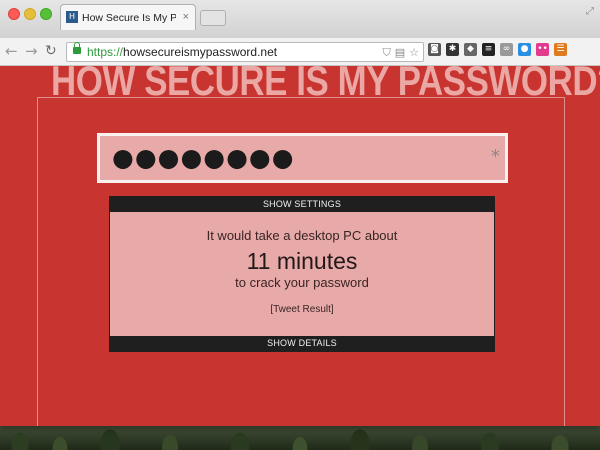  I want to click on browser-tab: H How Secure Is My Password ×, so click(128, 17).